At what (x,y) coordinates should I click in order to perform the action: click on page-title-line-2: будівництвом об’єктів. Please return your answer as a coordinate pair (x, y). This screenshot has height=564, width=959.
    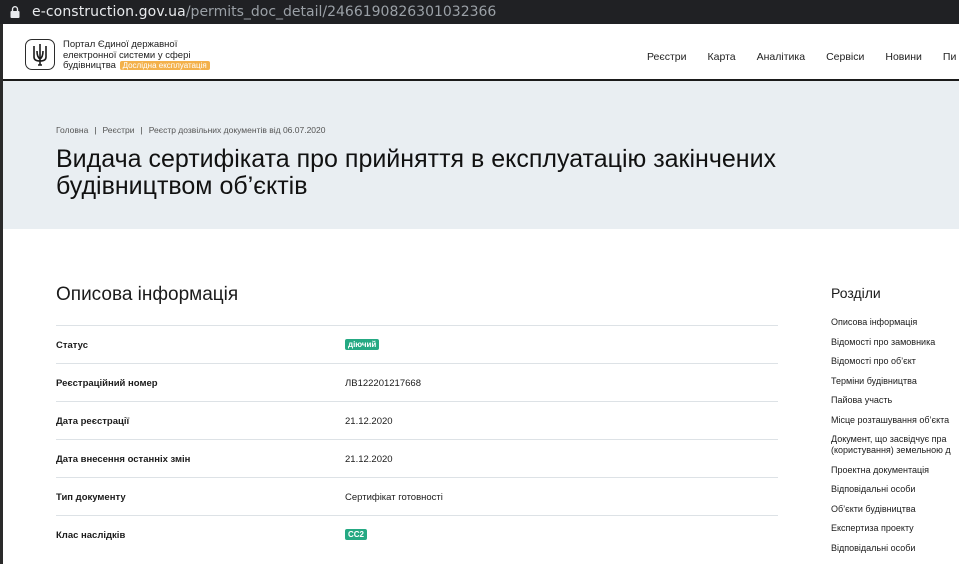
    Looking at the image, I should click on (182, 186).